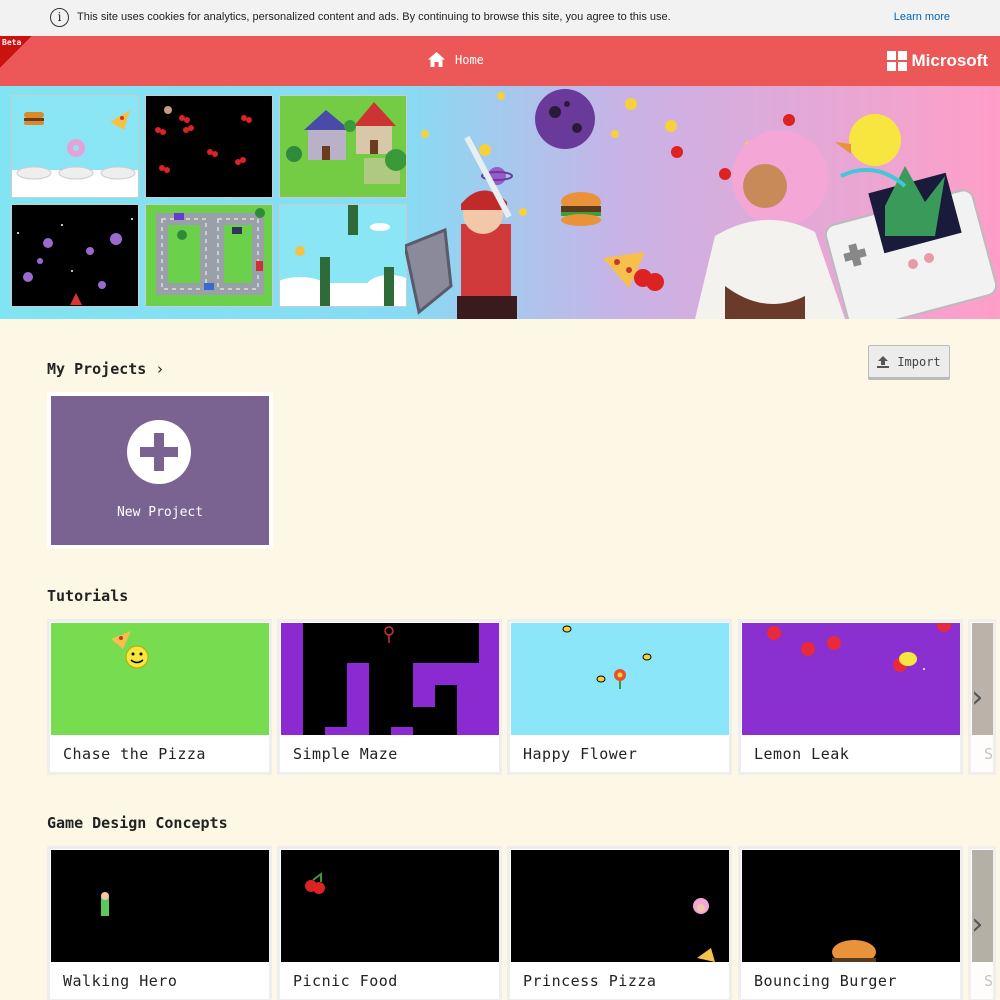 The height and width of the screenshot is (1000, 1000). I want to click on card-title: St, so click(989, 981).